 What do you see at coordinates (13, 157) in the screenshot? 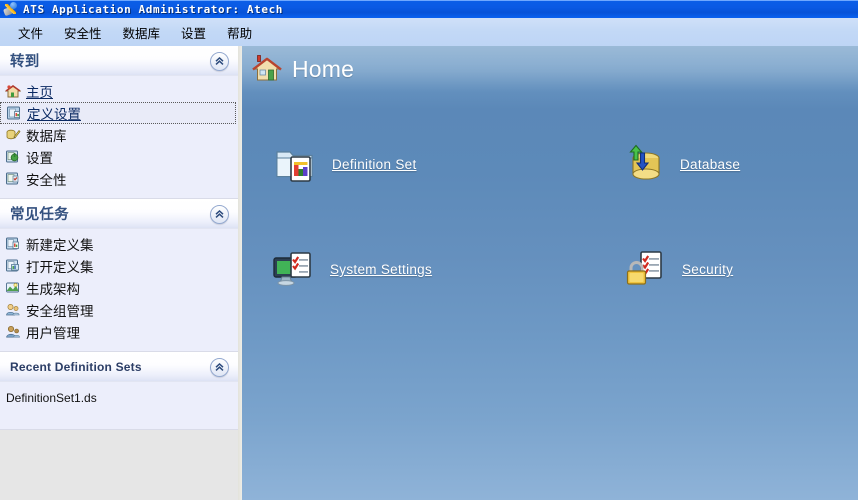
I see `settings-icon` at bounding box center [13, 157].